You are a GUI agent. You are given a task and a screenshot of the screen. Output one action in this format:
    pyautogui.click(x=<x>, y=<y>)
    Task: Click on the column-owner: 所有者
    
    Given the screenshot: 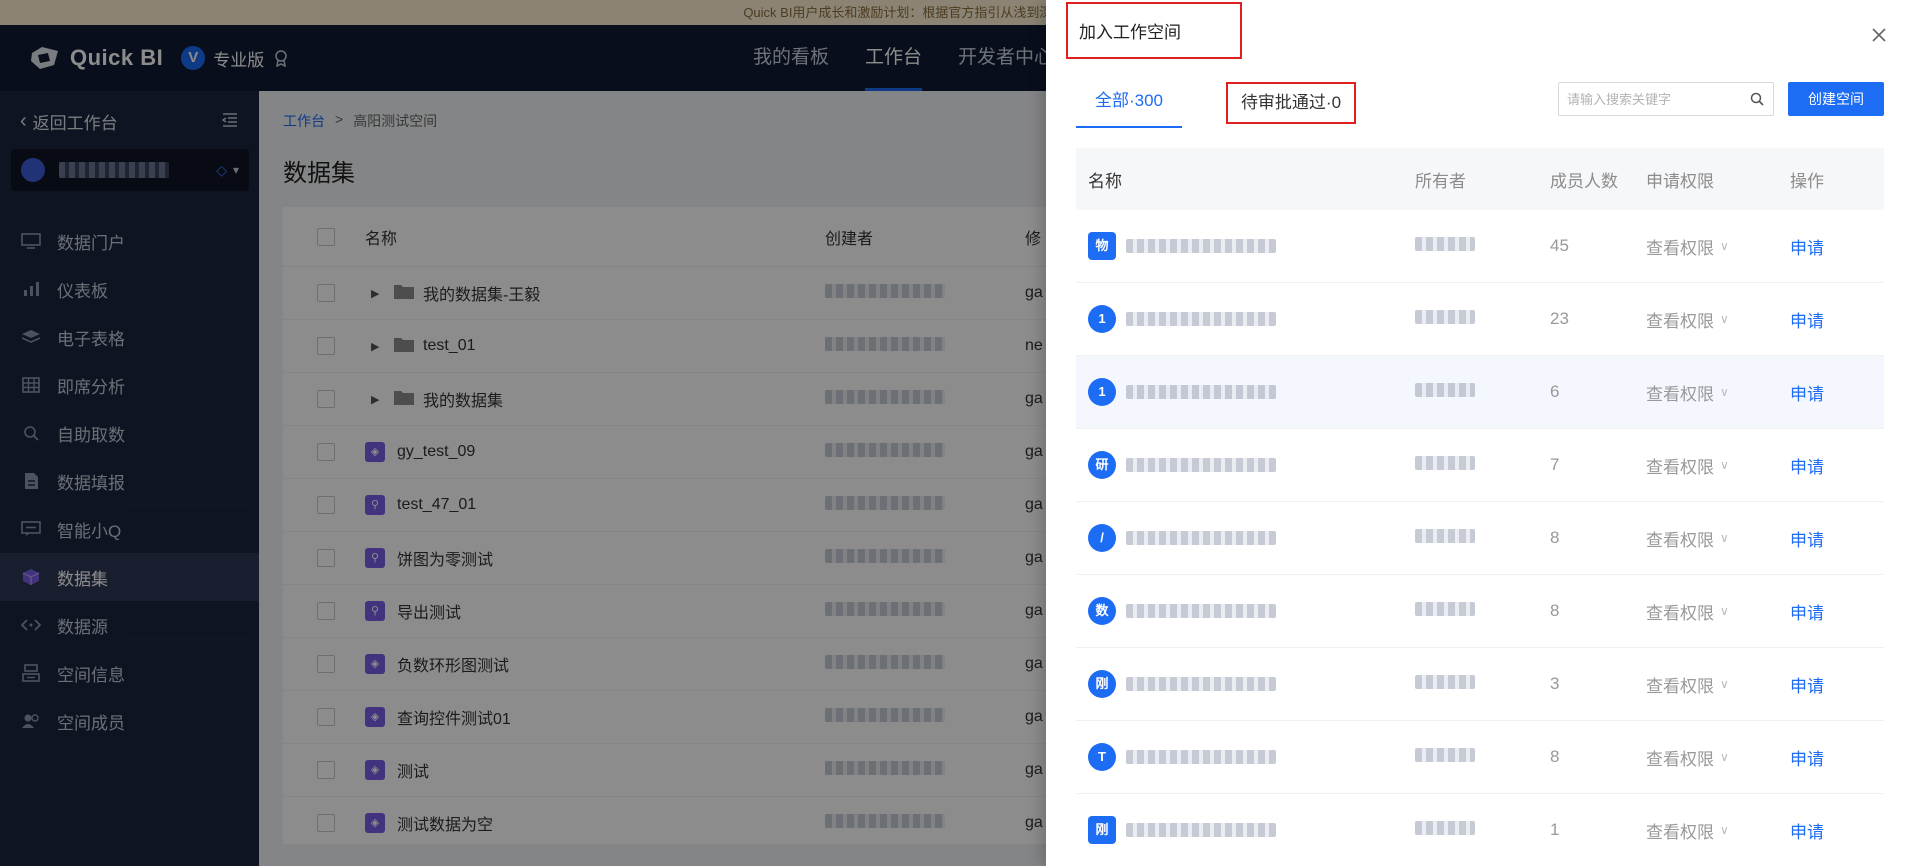 What is the action you would take?
    pyautogui.click(x=1440, y=181)
    